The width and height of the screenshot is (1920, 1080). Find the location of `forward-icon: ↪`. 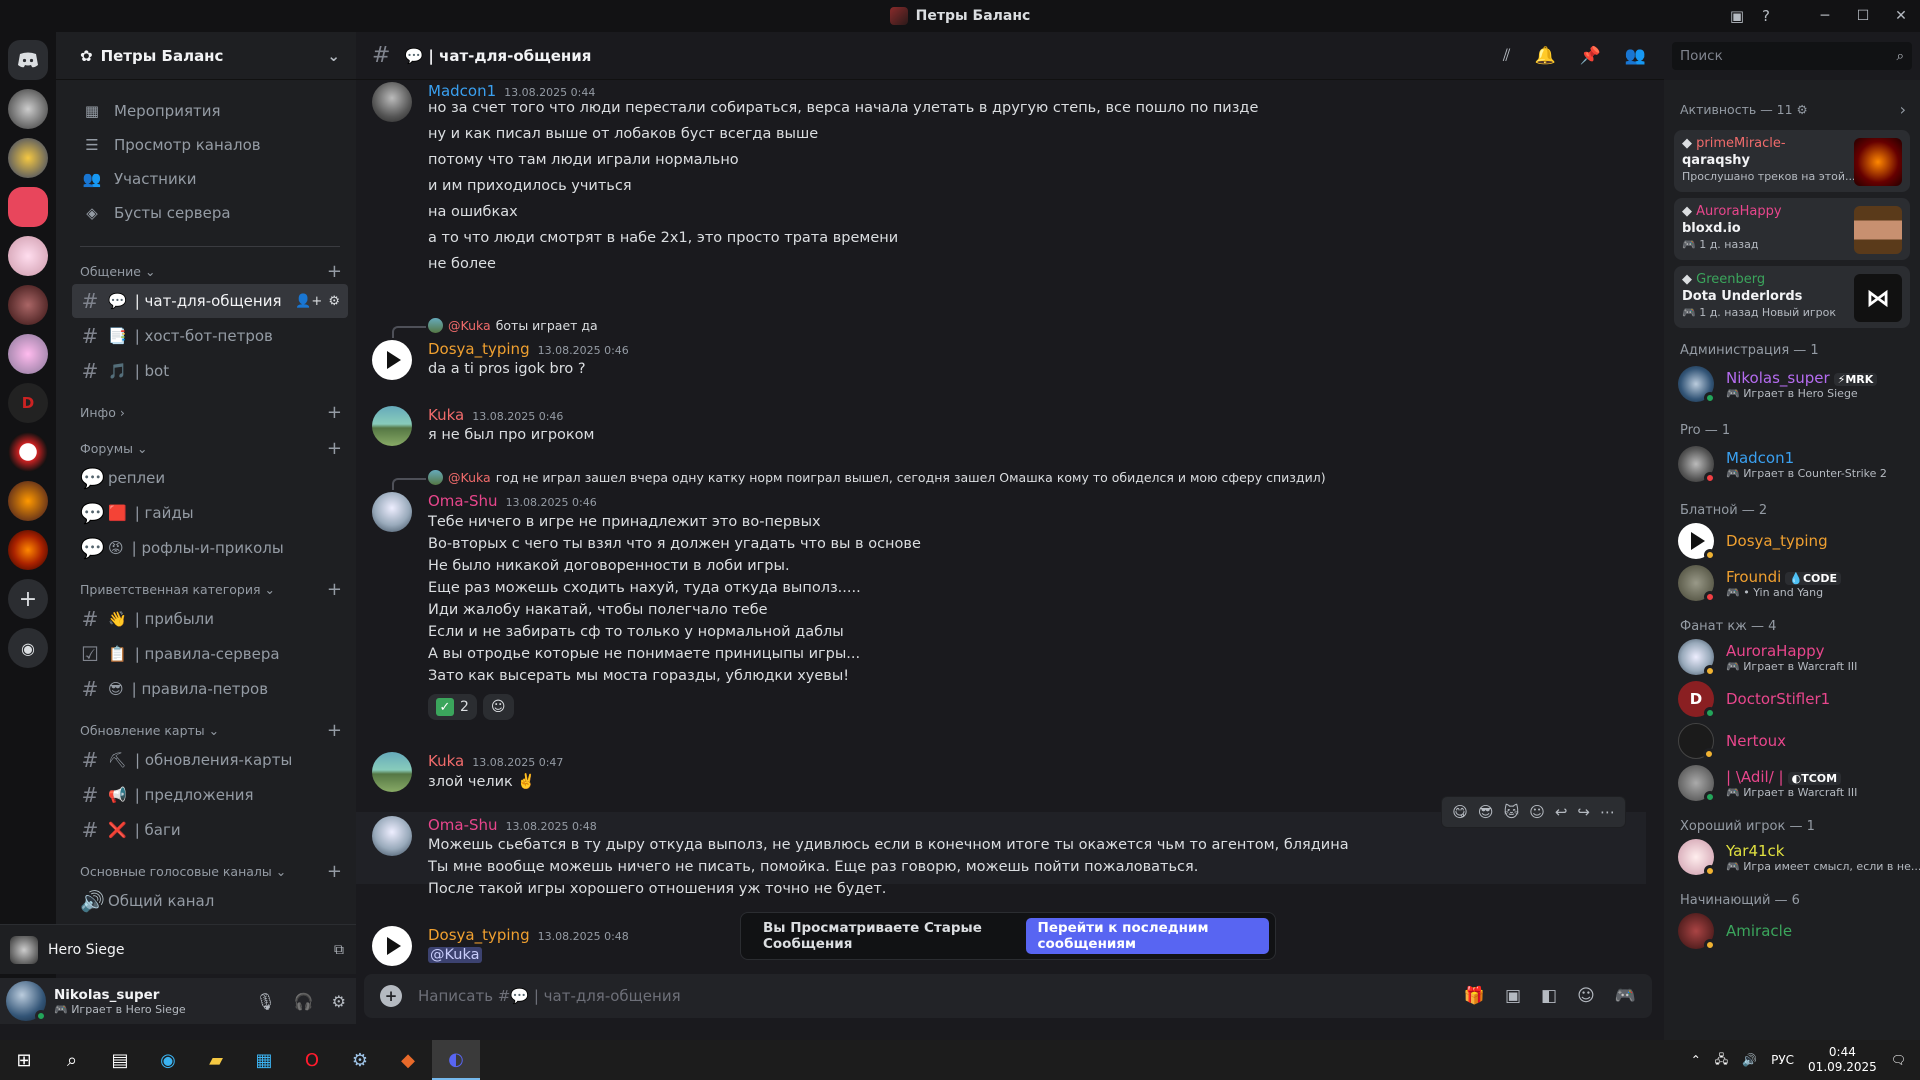

forward-icon: ↪ is located at coordinates (1583, 812).